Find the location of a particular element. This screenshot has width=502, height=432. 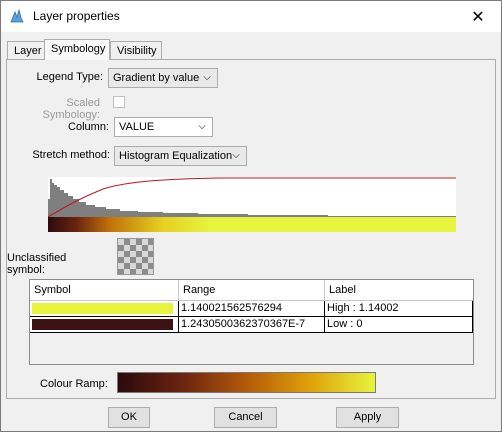

unclassified-symbol-swatch is located at coordinates (135, 256).